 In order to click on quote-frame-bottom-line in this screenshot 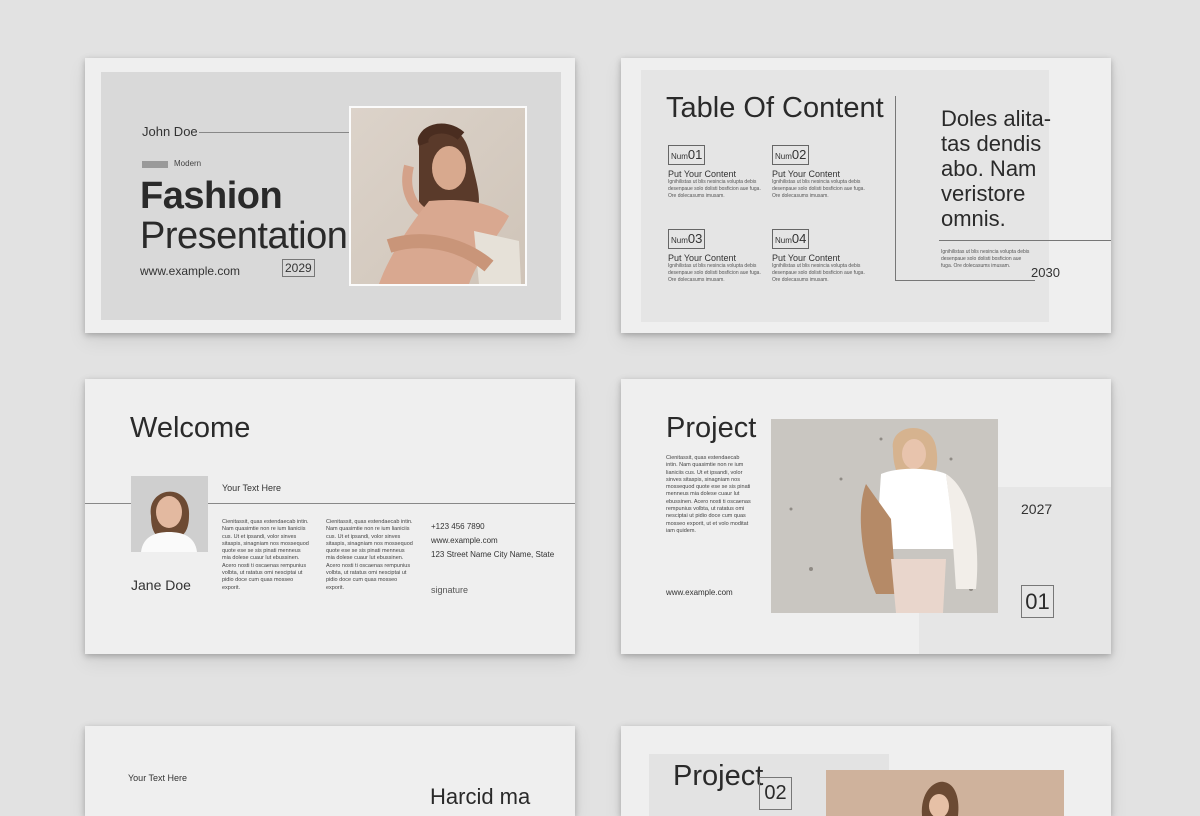, I will do `click(965, 280)`.